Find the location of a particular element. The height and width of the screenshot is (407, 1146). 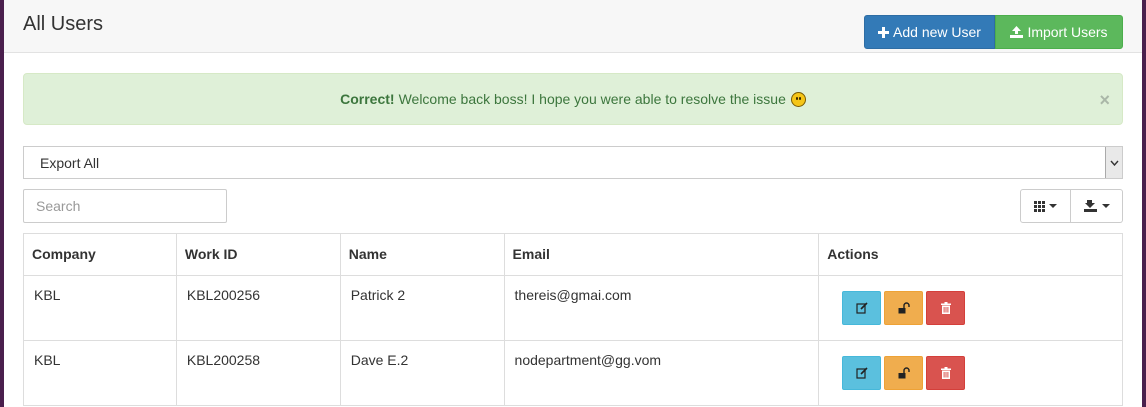

column-header-company: Company is located at coordinates (100, 254).